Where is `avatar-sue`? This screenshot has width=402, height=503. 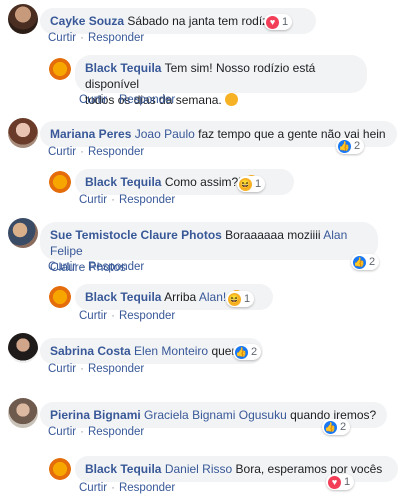
avatar-sue is located at coordinates (23, 233).